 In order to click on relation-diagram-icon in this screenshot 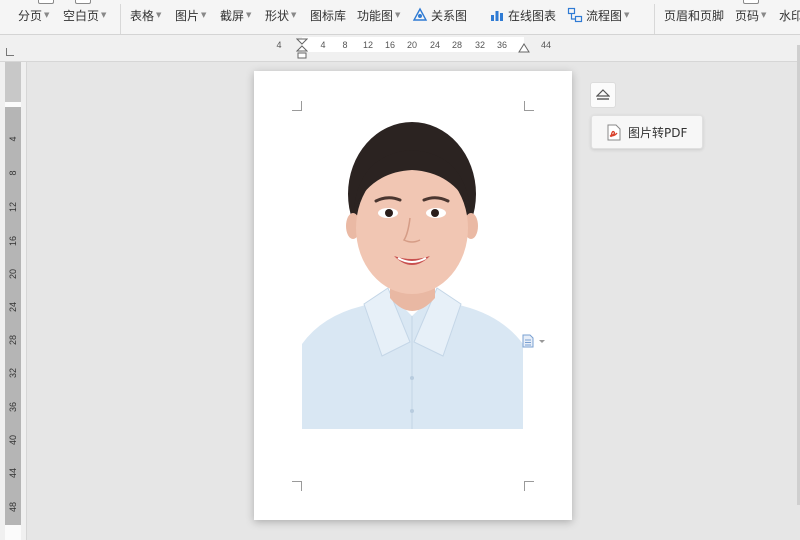, I will do `click(420, 14)`.